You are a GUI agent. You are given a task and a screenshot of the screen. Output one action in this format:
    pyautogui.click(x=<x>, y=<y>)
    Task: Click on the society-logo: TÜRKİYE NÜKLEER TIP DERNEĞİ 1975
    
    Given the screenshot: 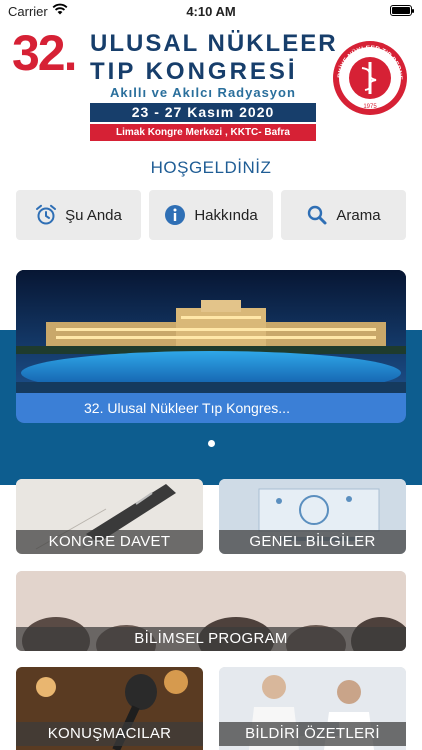 What is the action you would take?
    pyautogui.click(x=369, y=77)
    